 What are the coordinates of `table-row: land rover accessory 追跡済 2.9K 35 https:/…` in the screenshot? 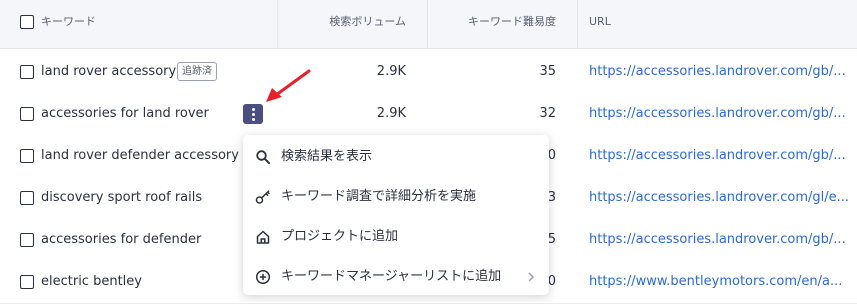 It's located at (428, 72).